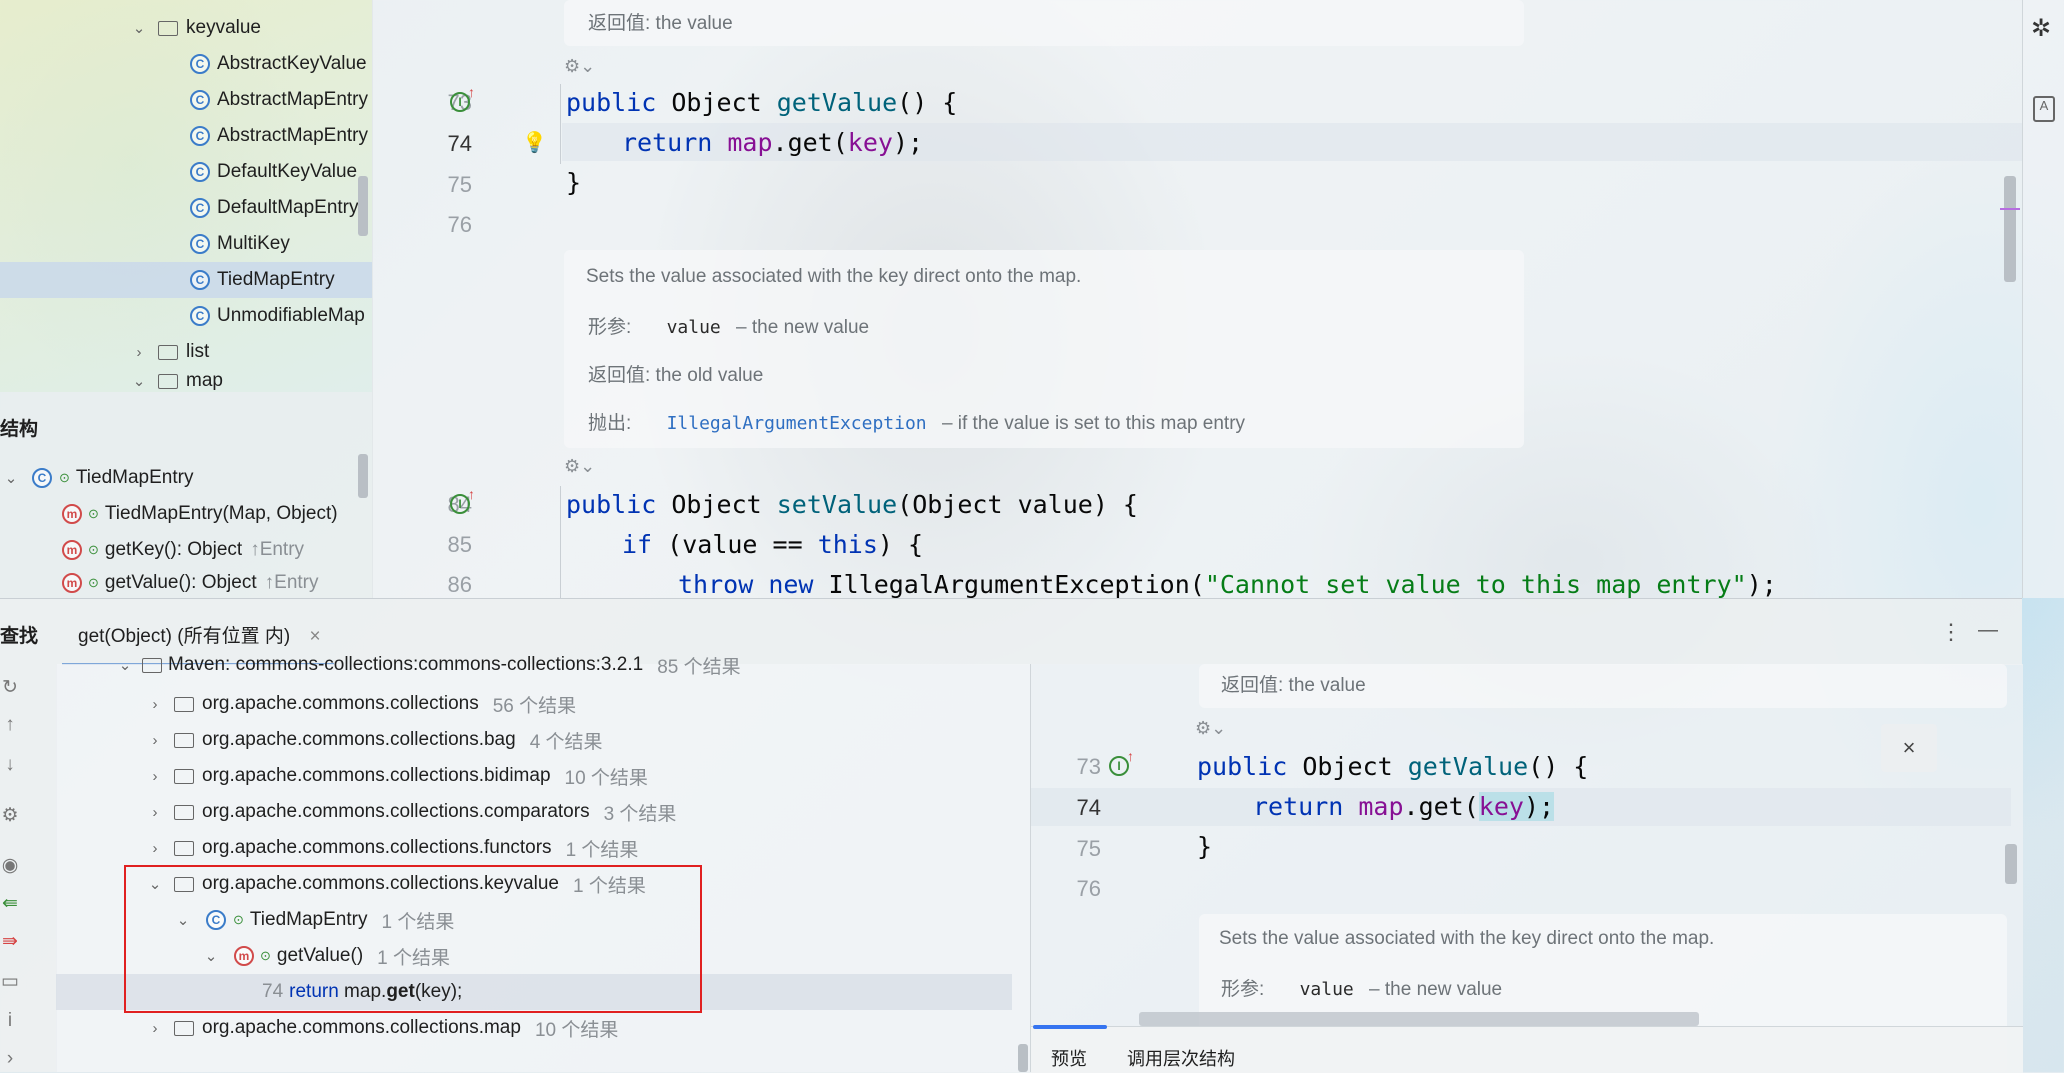  Describe the element at coordinates (377, 847) in the screenshot. I see `result-label: org.apache.commons.collections.functors` at that location.